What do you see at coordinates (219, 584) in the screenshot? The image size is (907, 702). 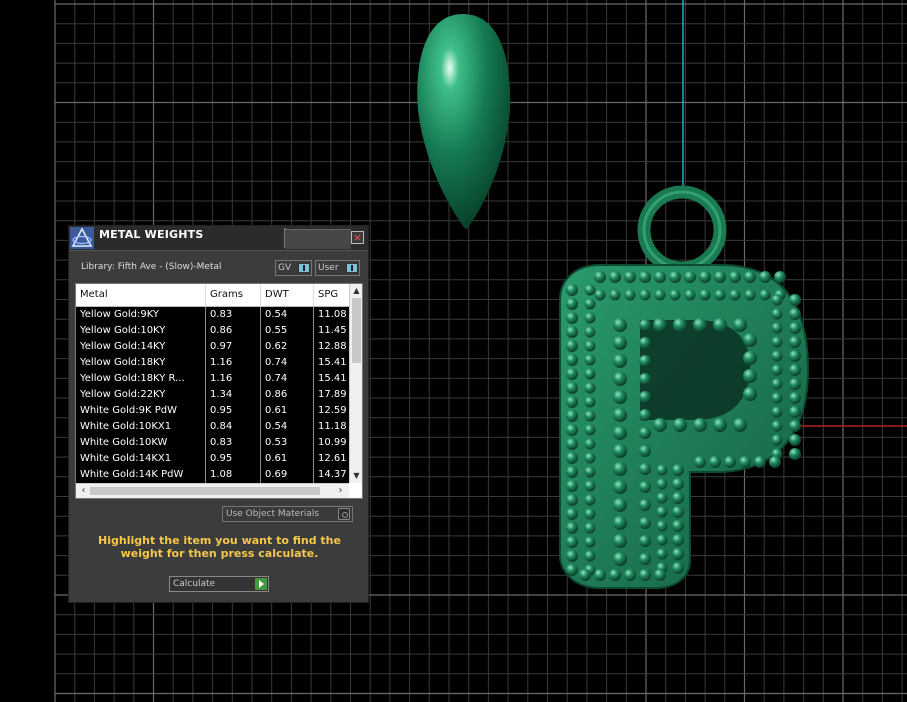 I see `calculate-button: Calculate` at bounding box center [219, 584].